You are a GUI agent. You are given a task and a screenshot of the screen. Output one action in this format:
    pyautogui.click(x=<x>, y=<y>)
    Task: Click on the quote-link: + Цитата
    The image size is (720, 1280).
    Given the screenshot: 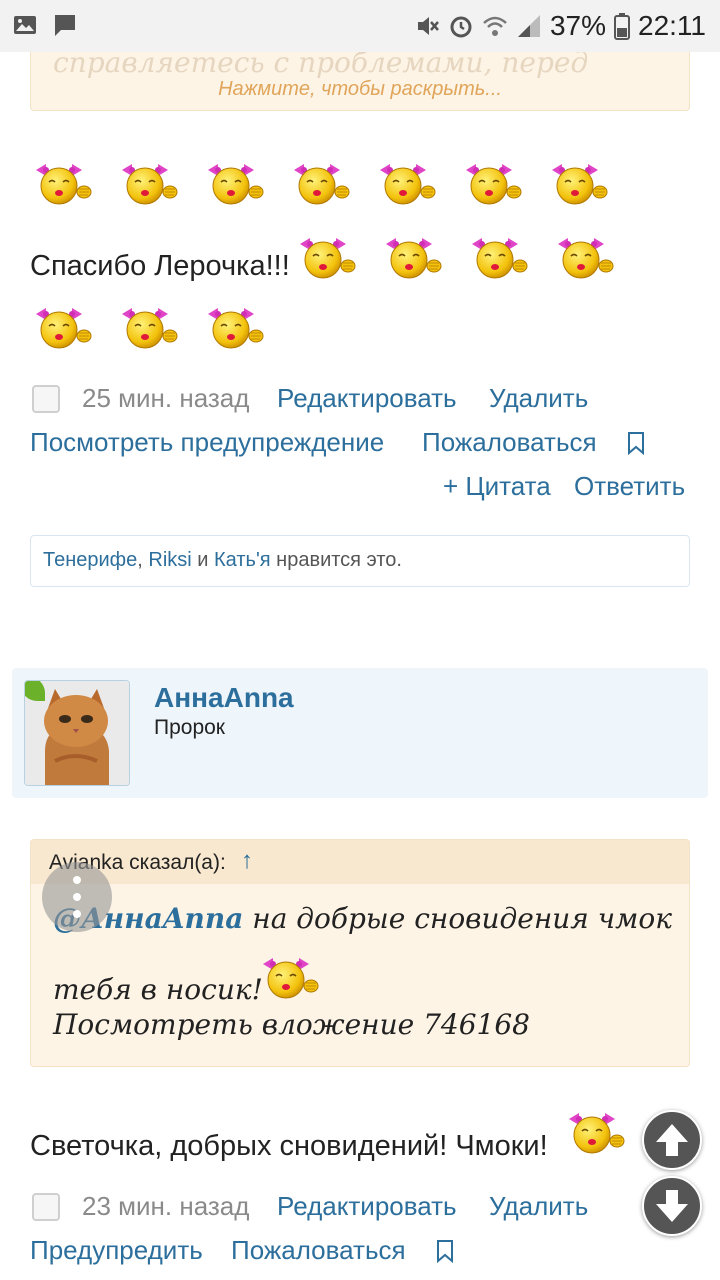 What is the action you would take?
    pyautogui.click(x=497, y=486)
    